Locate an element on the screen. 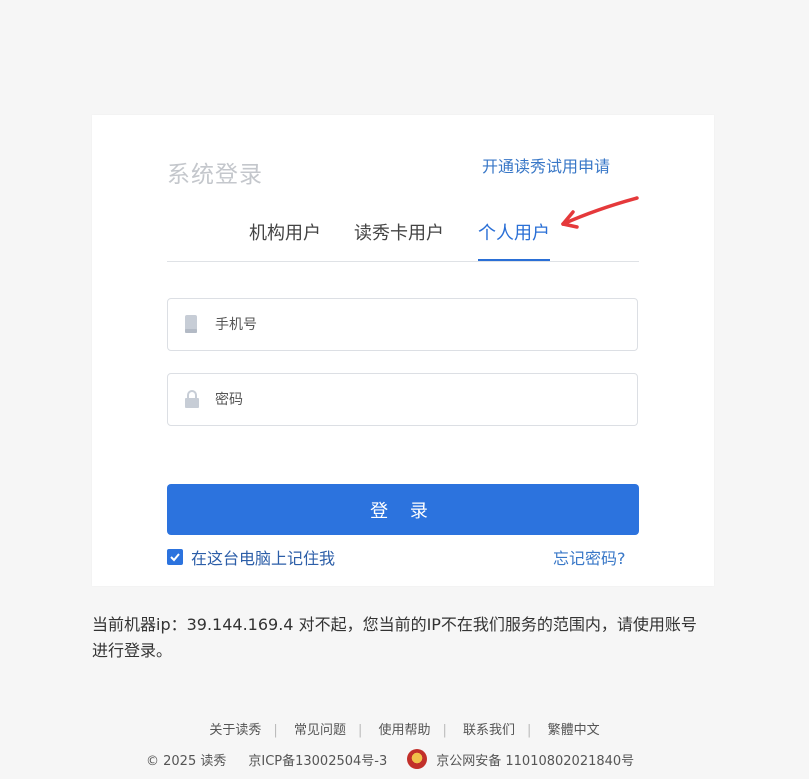  annotation-arrow-icon is located at coordinates (600, 212).